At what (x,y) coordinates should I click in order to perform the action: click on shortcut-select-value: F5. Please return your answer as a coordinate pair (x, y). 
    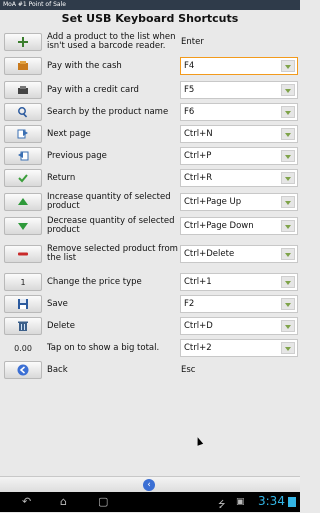
    Looking at the image, I should click on (189, 90).